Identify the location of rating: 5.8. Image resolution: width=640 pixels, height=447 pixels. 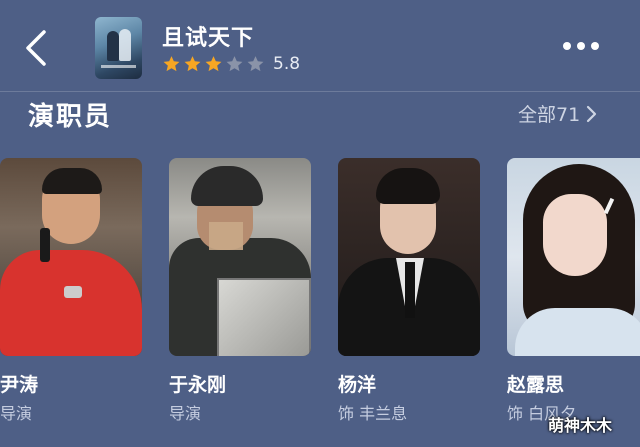
(231, 64).